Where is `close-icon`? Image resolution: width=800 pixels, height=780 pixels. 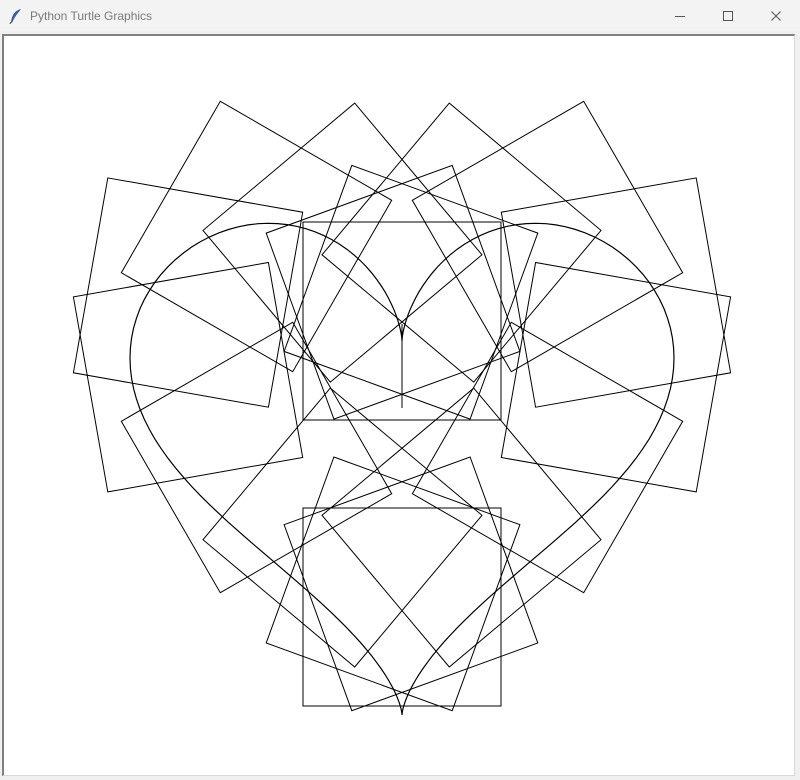 close-icon is located at coordinates (776, 15).